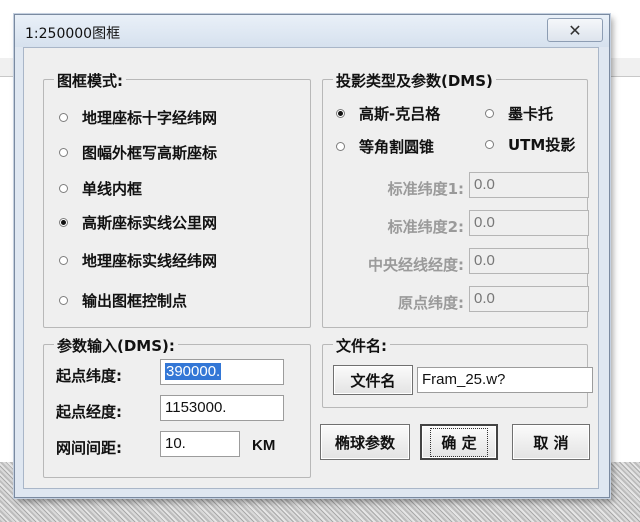  I want to click on file-name-button: 文件名, so click(373, 380).